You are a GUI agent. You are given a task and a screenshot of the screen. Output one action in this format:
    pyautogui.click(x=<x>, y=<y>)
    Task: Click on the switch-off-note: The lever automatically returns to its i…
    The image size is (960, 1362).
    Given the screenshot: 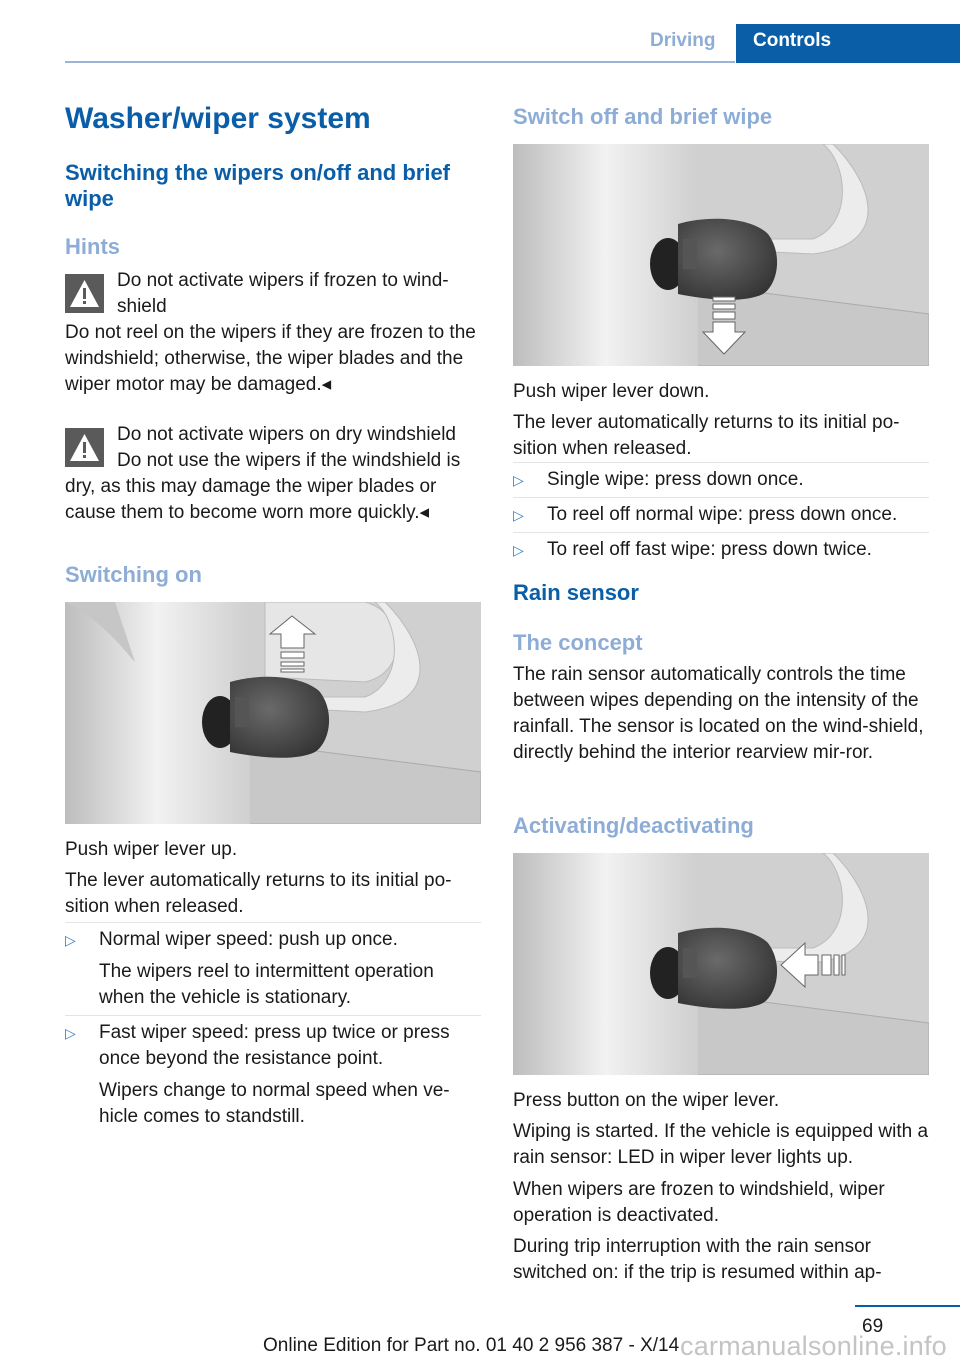 What is the action you would take?
    pyautogui.click(x=706, y=435)
    